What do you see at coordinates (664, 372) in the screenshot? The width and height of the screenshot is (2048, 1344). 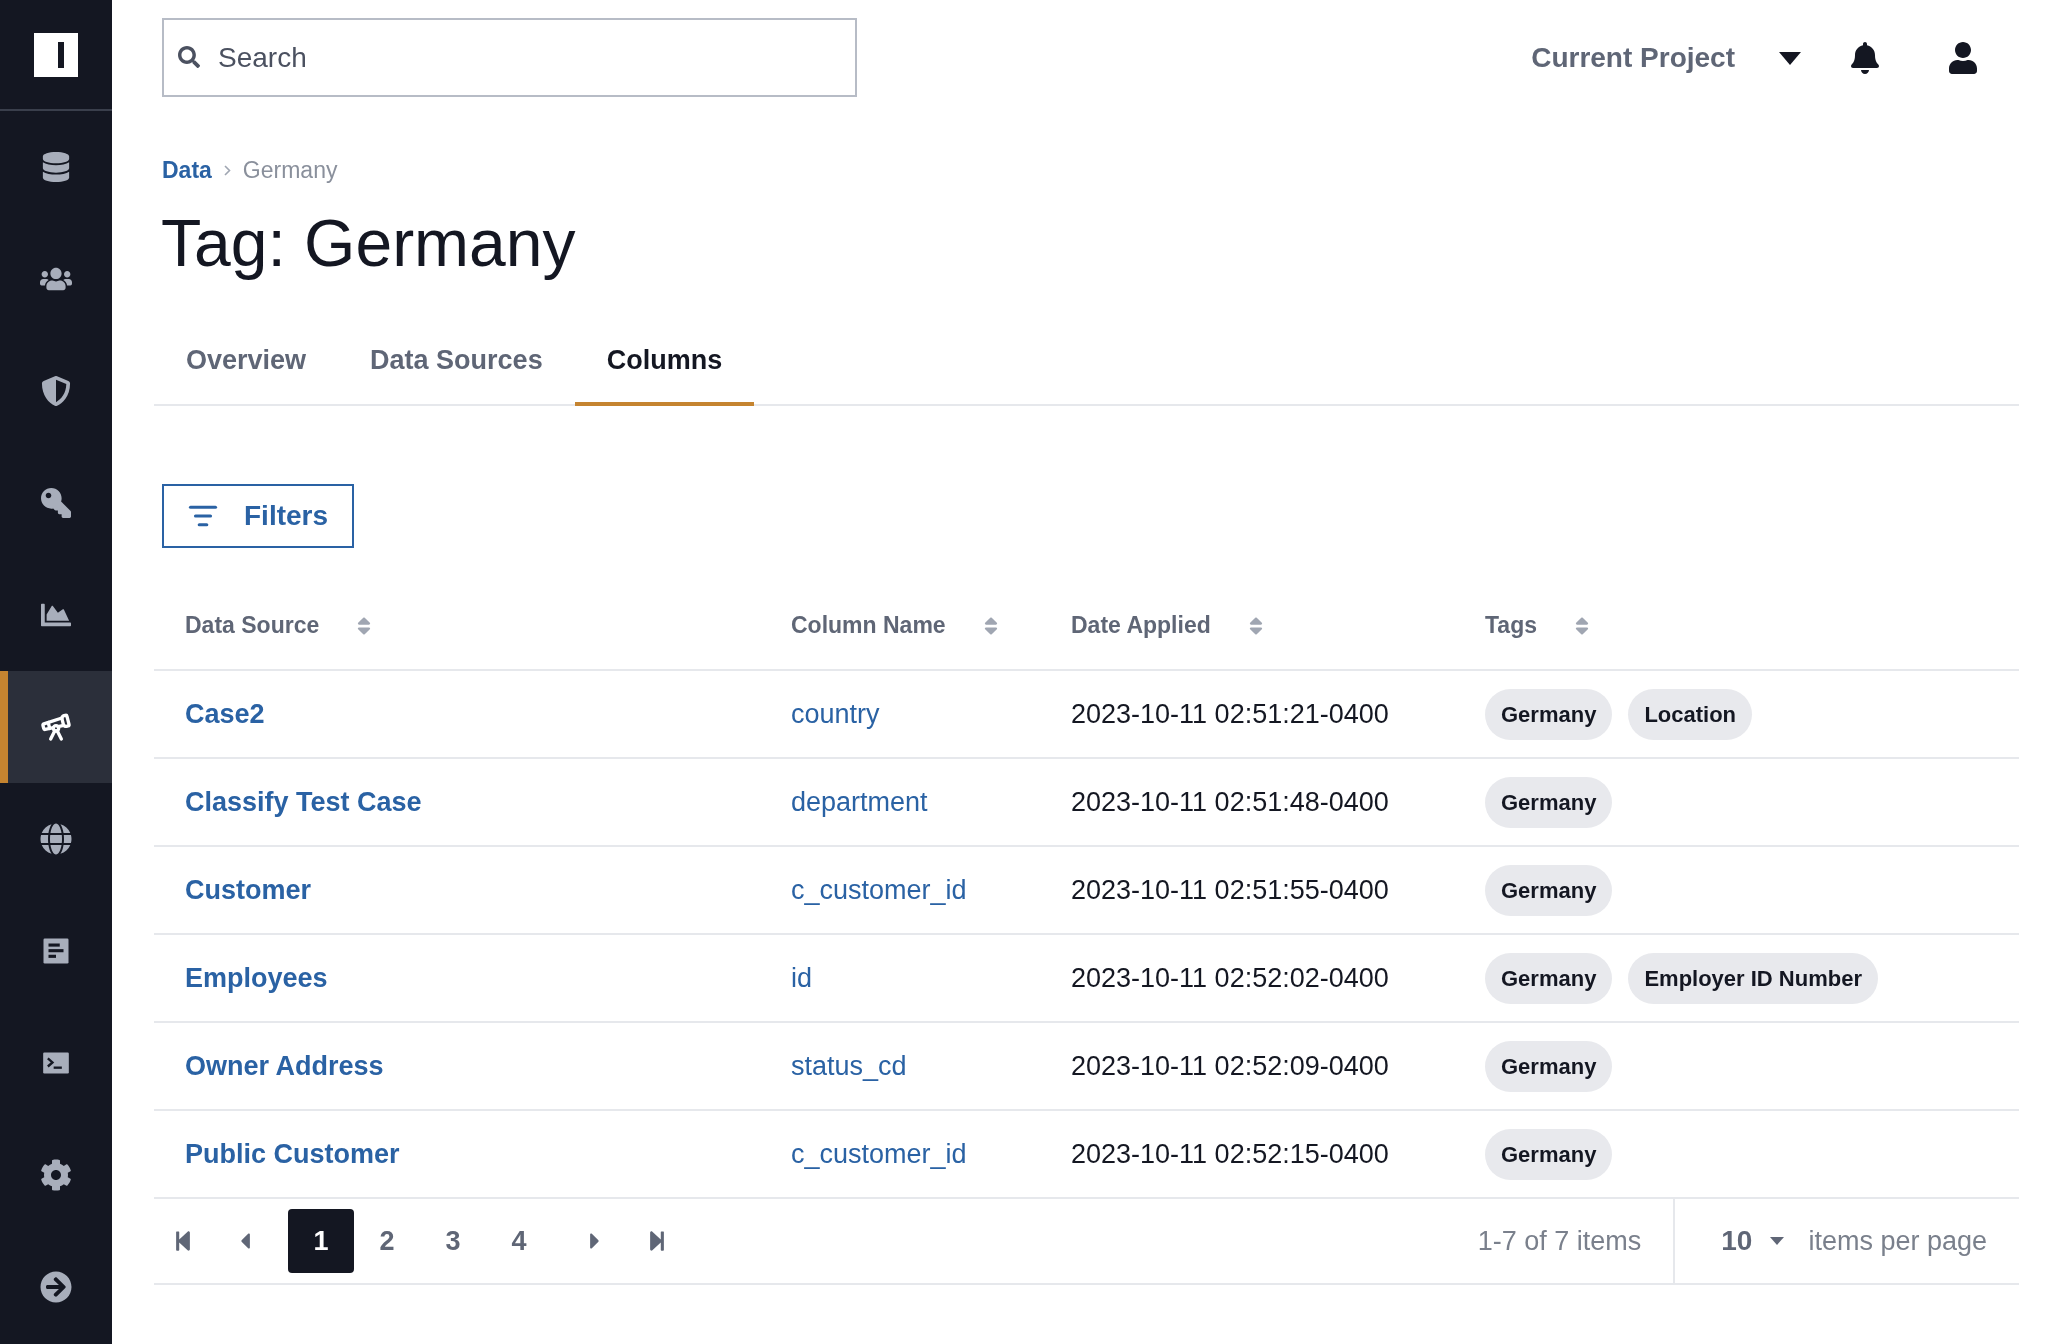 I see `tab: Columns` at bounding box center [664, 372].